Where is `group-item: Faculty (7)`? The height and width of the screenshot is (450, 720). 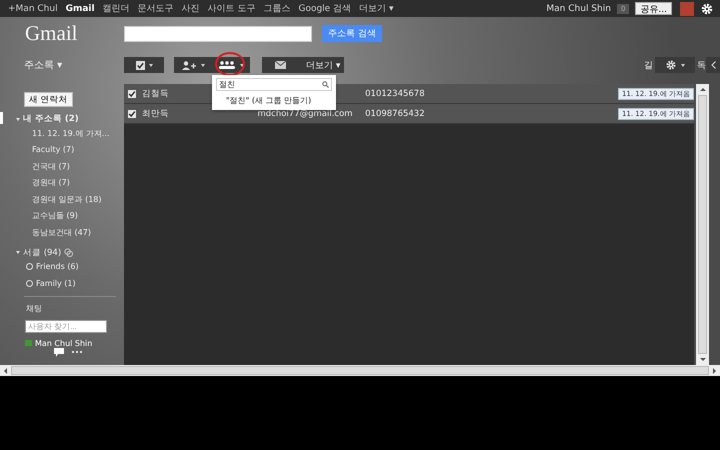 group-item: Faculty (7) is located at coordinates (53, 149).